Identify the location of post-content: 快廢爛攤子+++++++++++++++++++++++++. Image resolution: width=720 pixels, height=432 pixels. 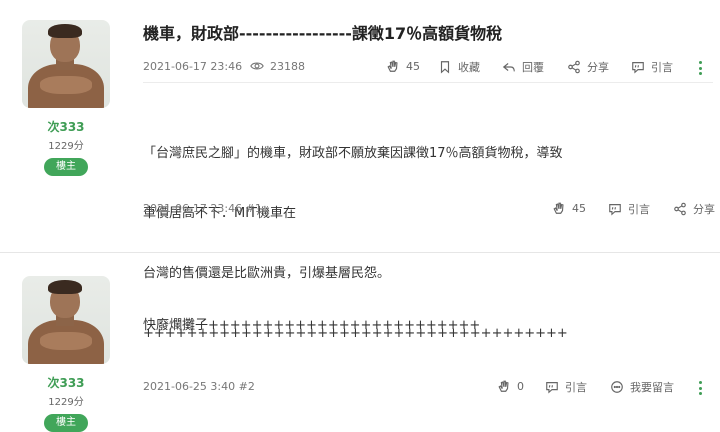
(311, 326).